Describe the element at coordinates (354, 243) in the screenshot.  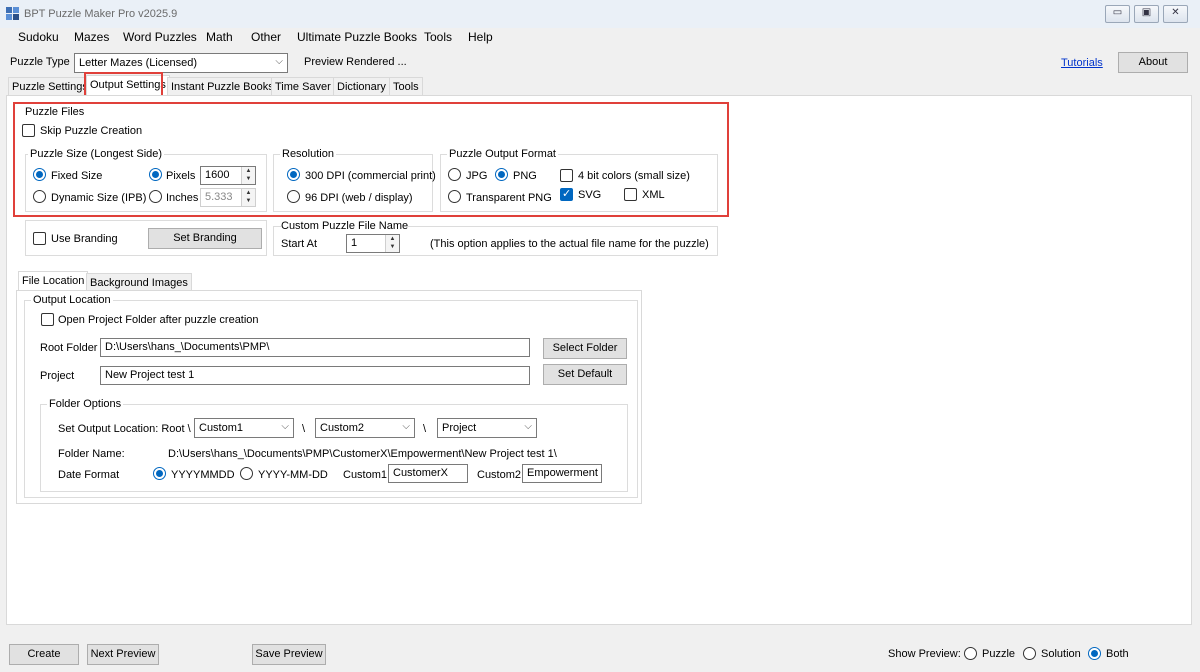
I see `start-at-value: 1` at that location.